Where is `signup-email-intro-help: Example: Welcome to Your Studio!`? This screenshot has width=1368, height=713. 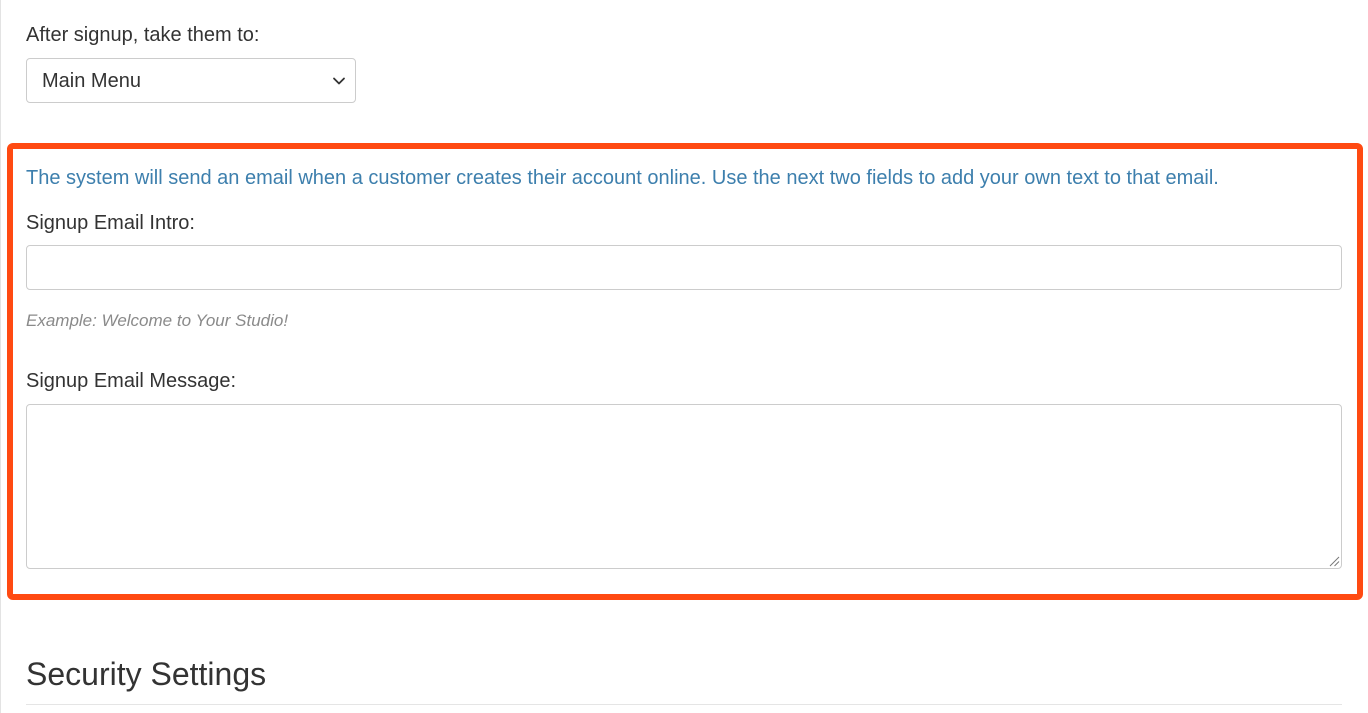 signup-email-intro-help: Example: Welcome to Your Studio! is located at coordinates (157, 320).